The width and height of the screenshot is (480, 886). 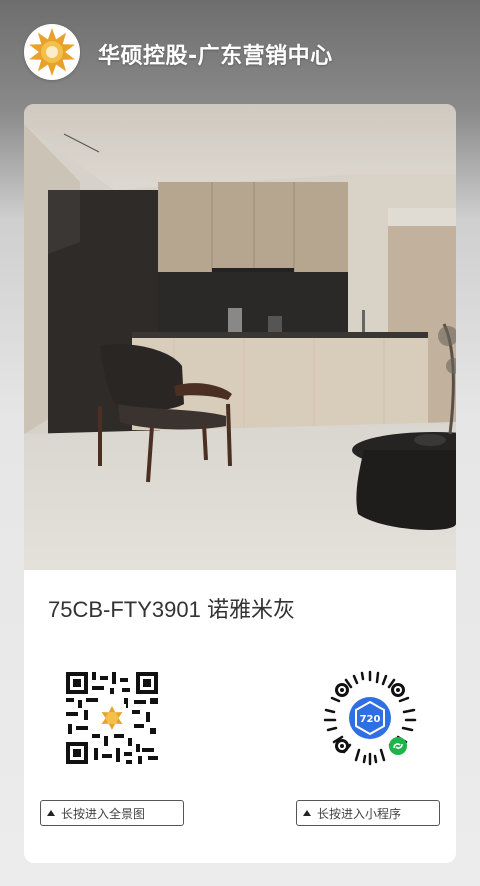 What do you see at coordinates (103, 813) in the screenshot?
I see `panorama-button-label: 长按进入全景图` at bounding box center [103, 813].